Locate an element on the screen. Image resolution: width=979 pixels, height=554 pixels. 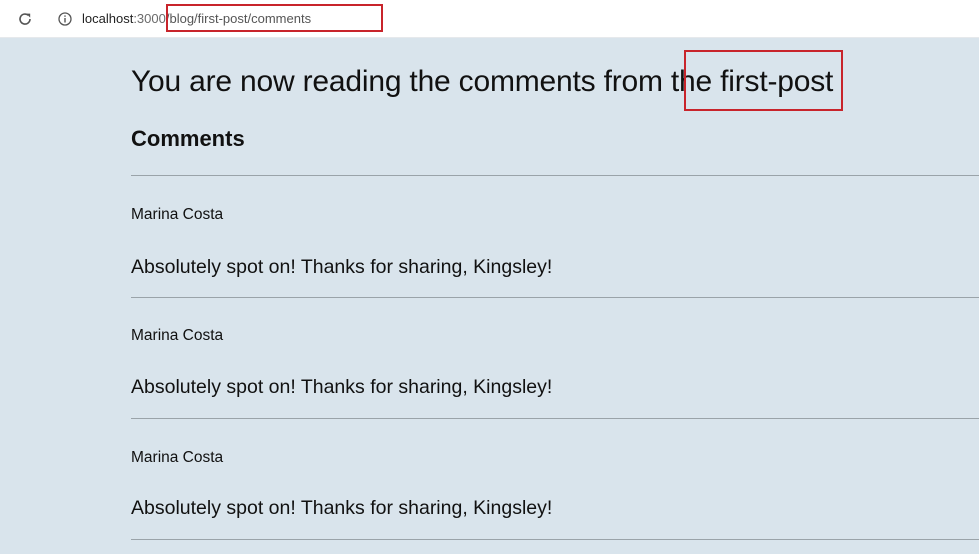
reload-icon is located at coordinates (25, 19).